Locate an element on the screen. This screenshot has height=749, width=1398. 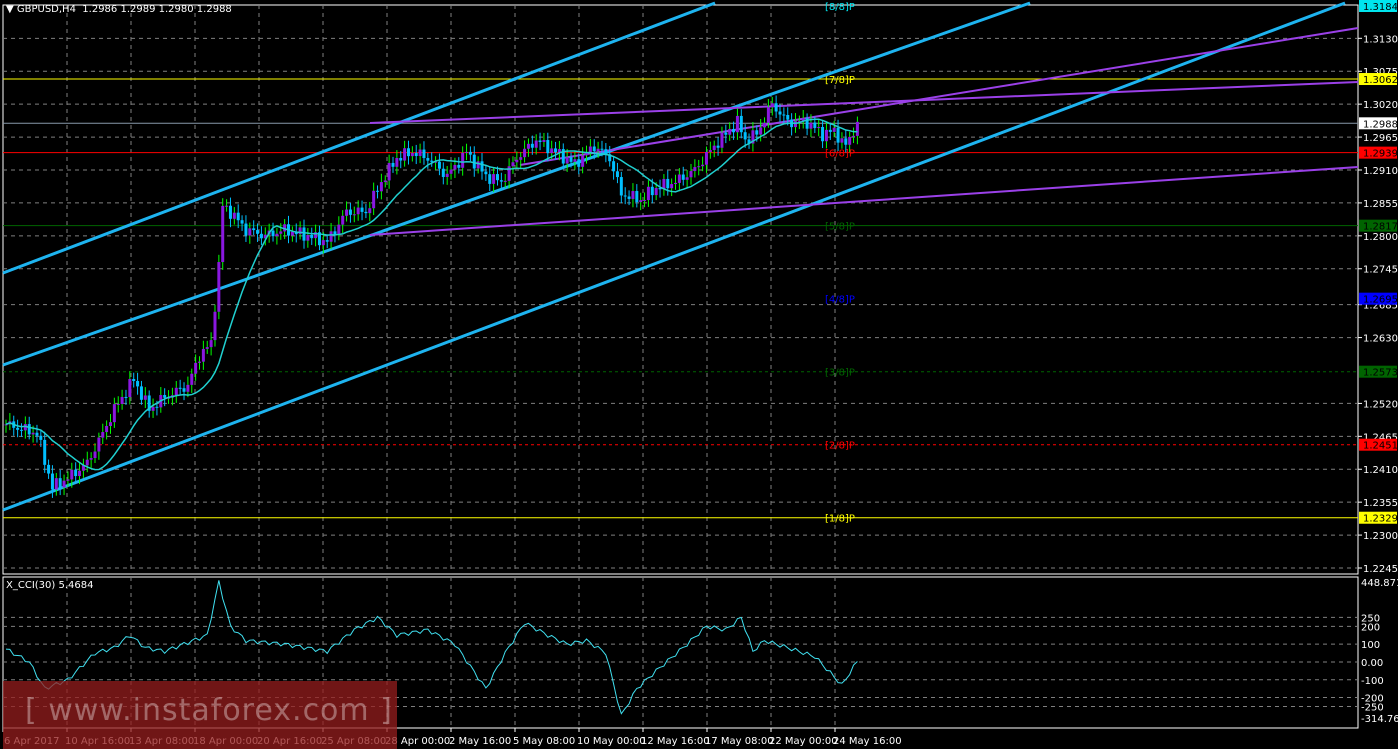
murrey-label: [4/8]P is located at coordinates (840, 300).